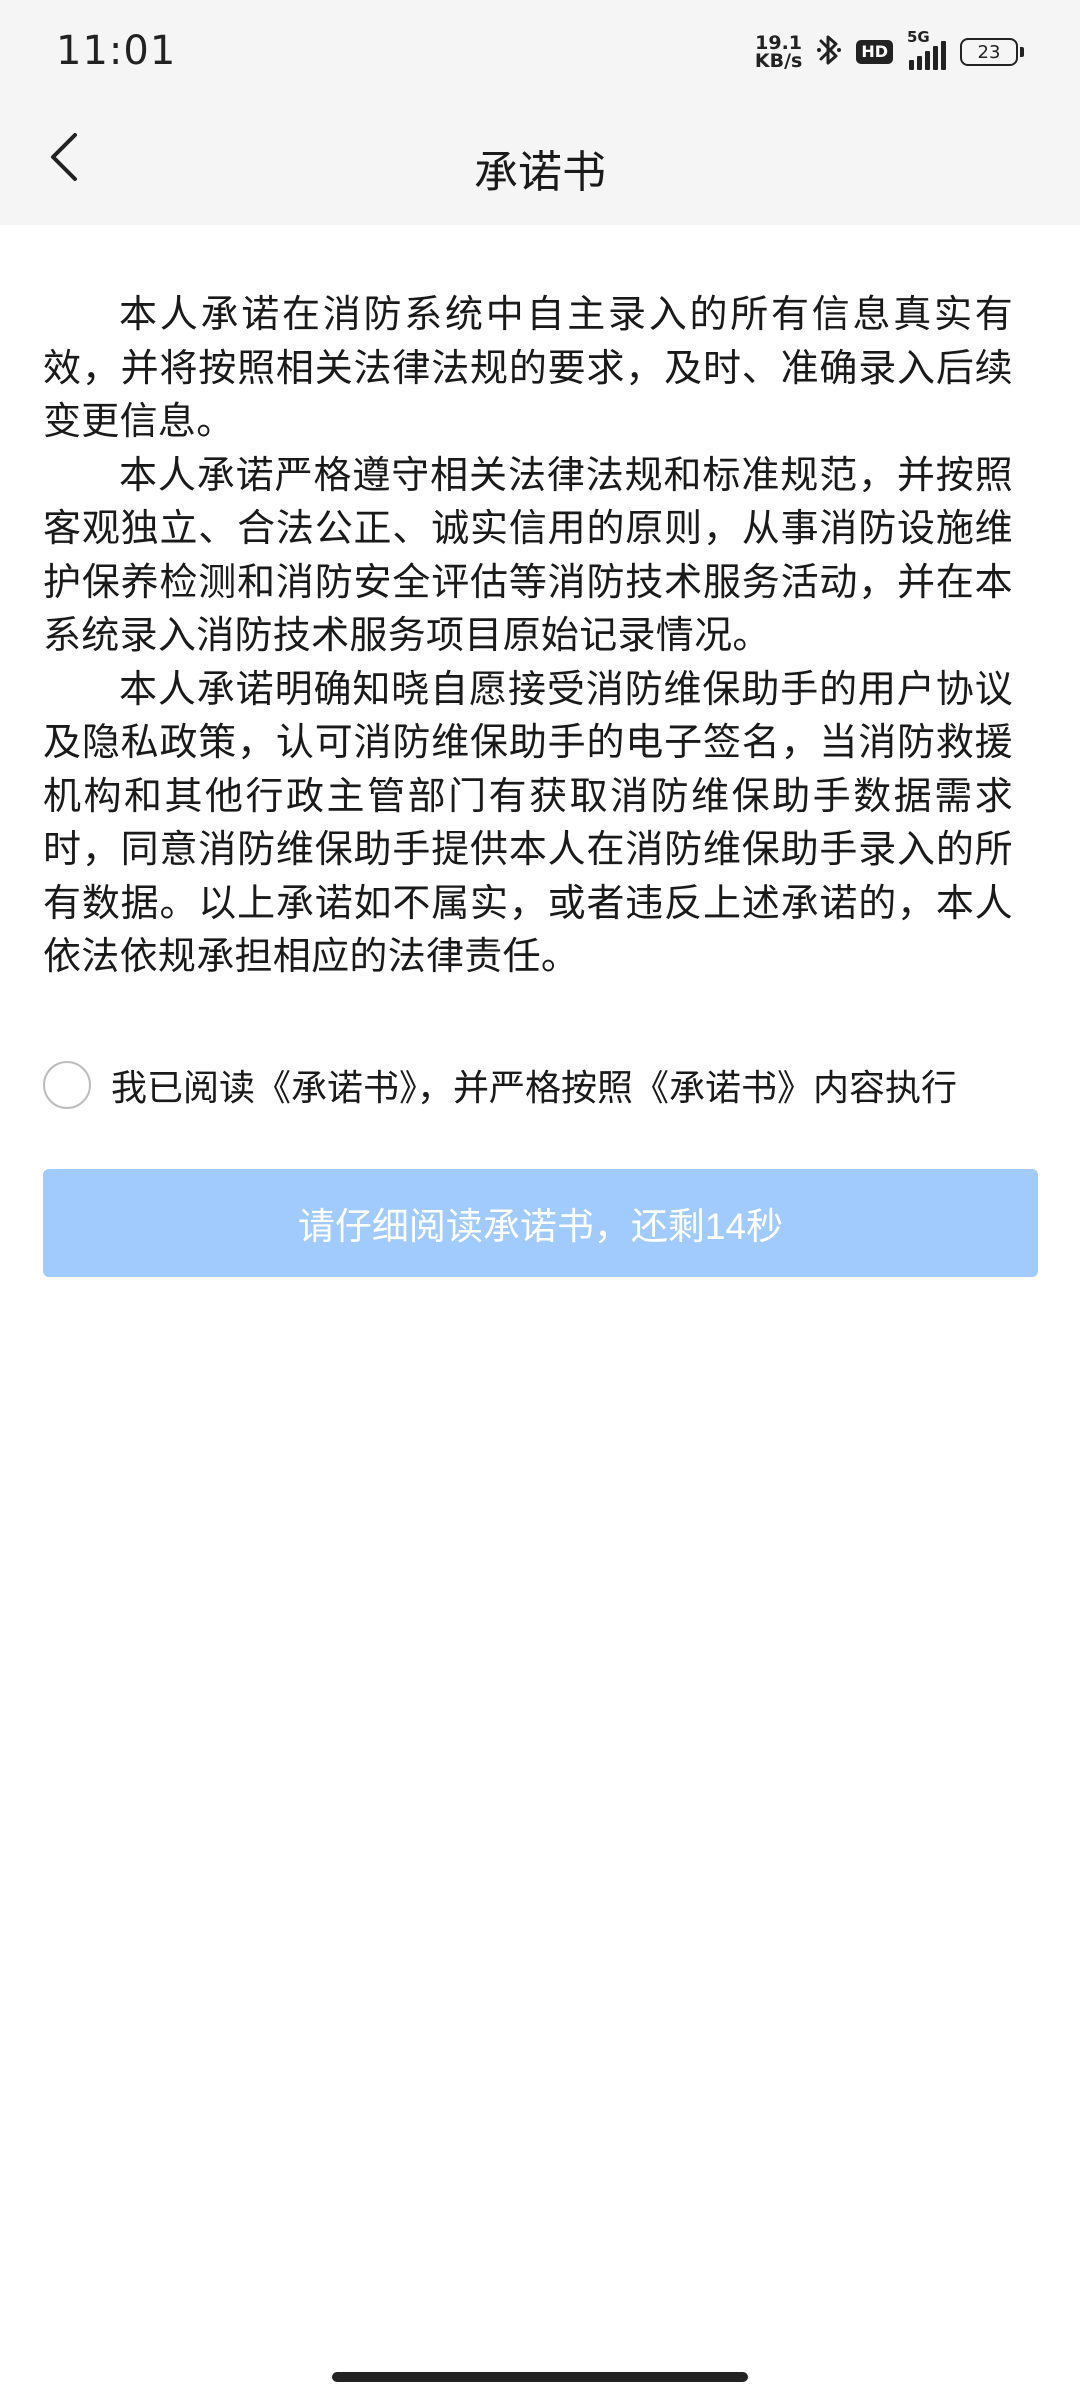 This screenshot has height=2400, width=1080. I want to click on status-bar: 11:01 19.1 KB/s HD 5G 23, so click(540, 50).